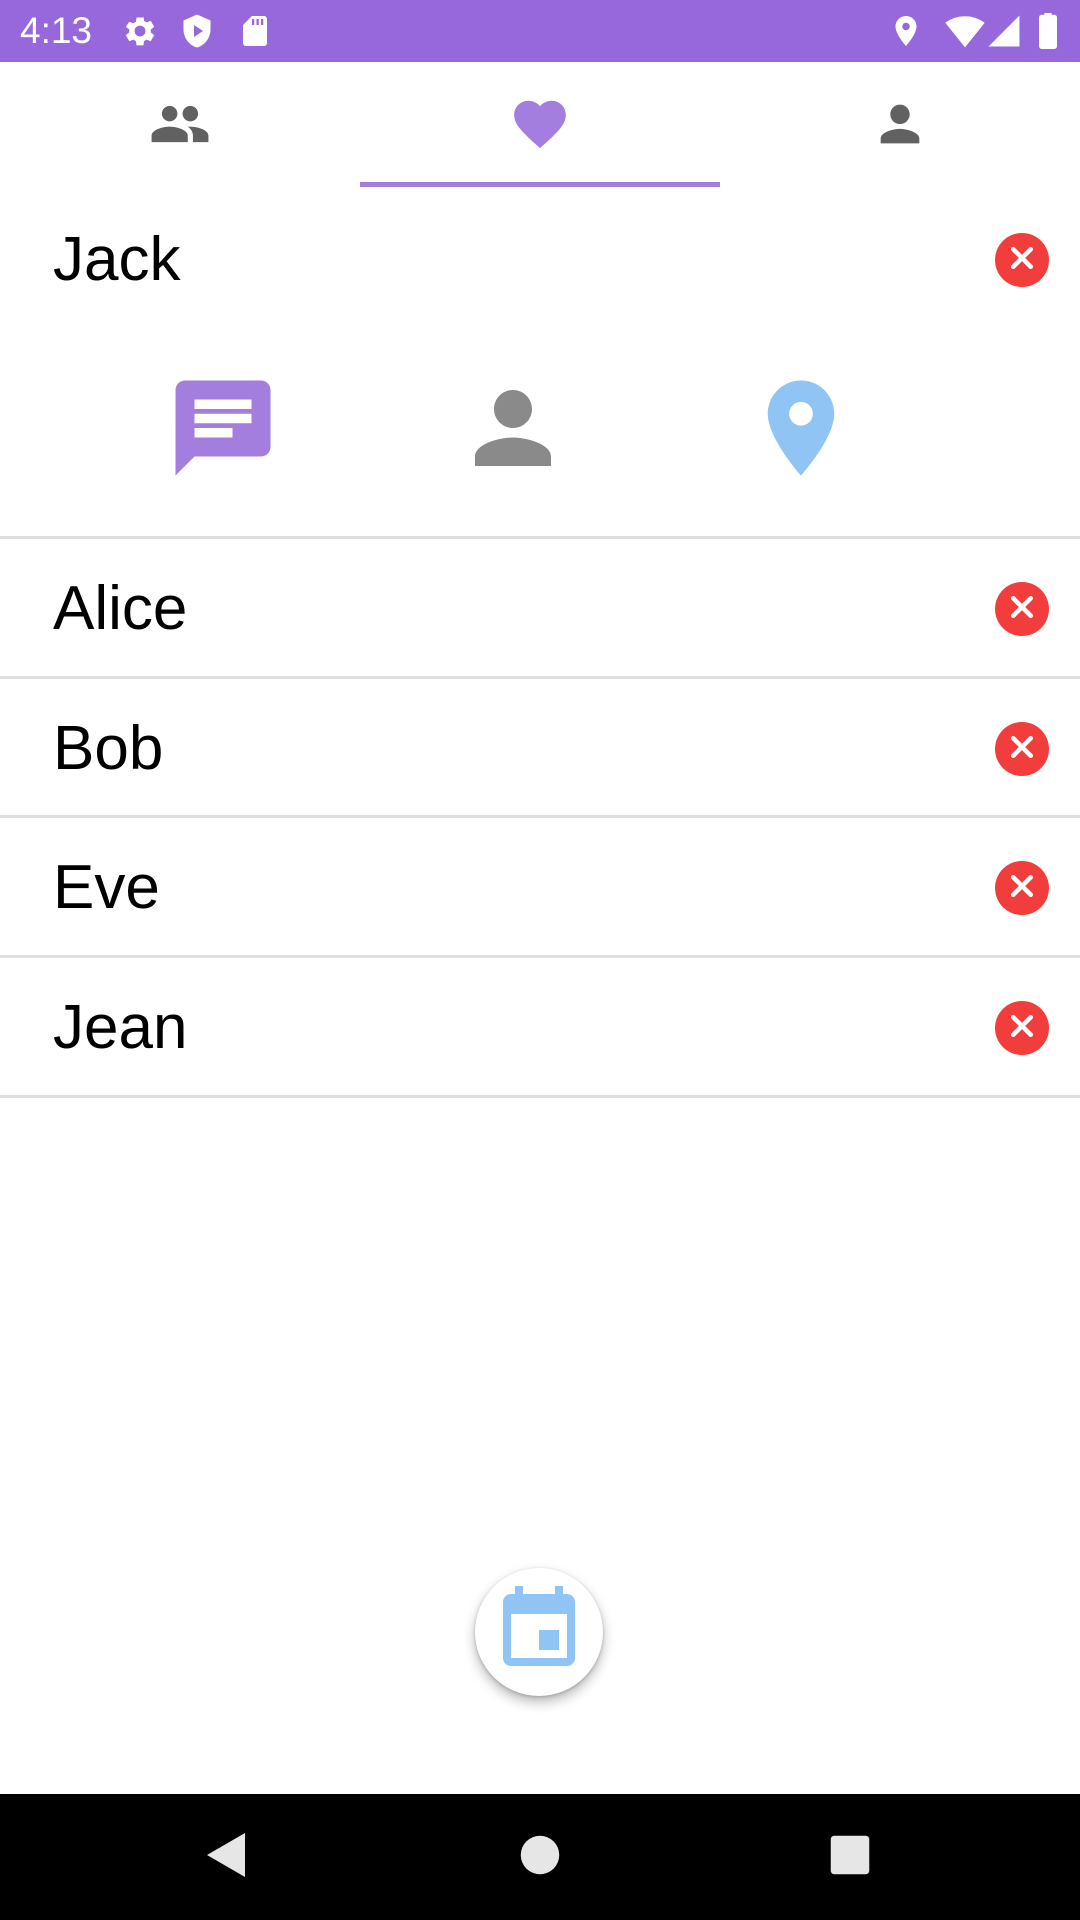 Image resolution: width=1080 pixels, height=1920 pixels. I want to click on home-button, so click(540, 1857).